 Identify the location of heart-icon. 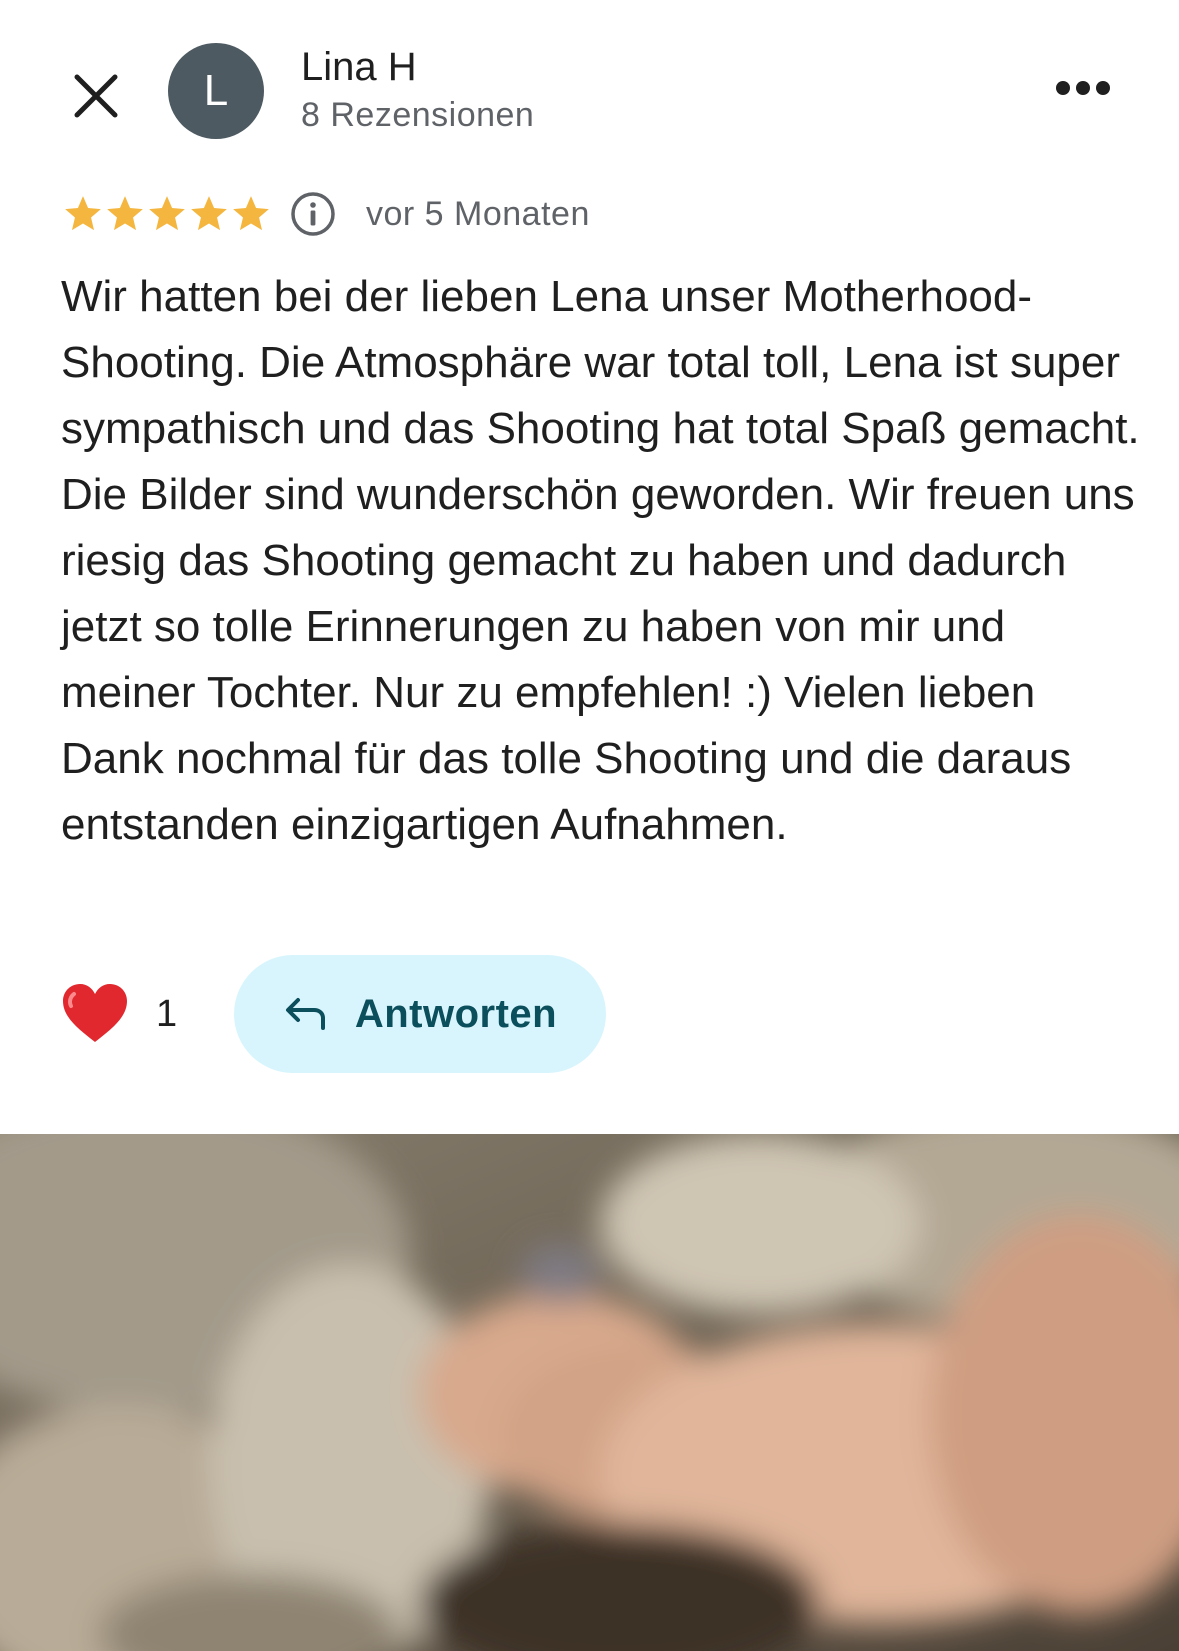
(95, 1013).